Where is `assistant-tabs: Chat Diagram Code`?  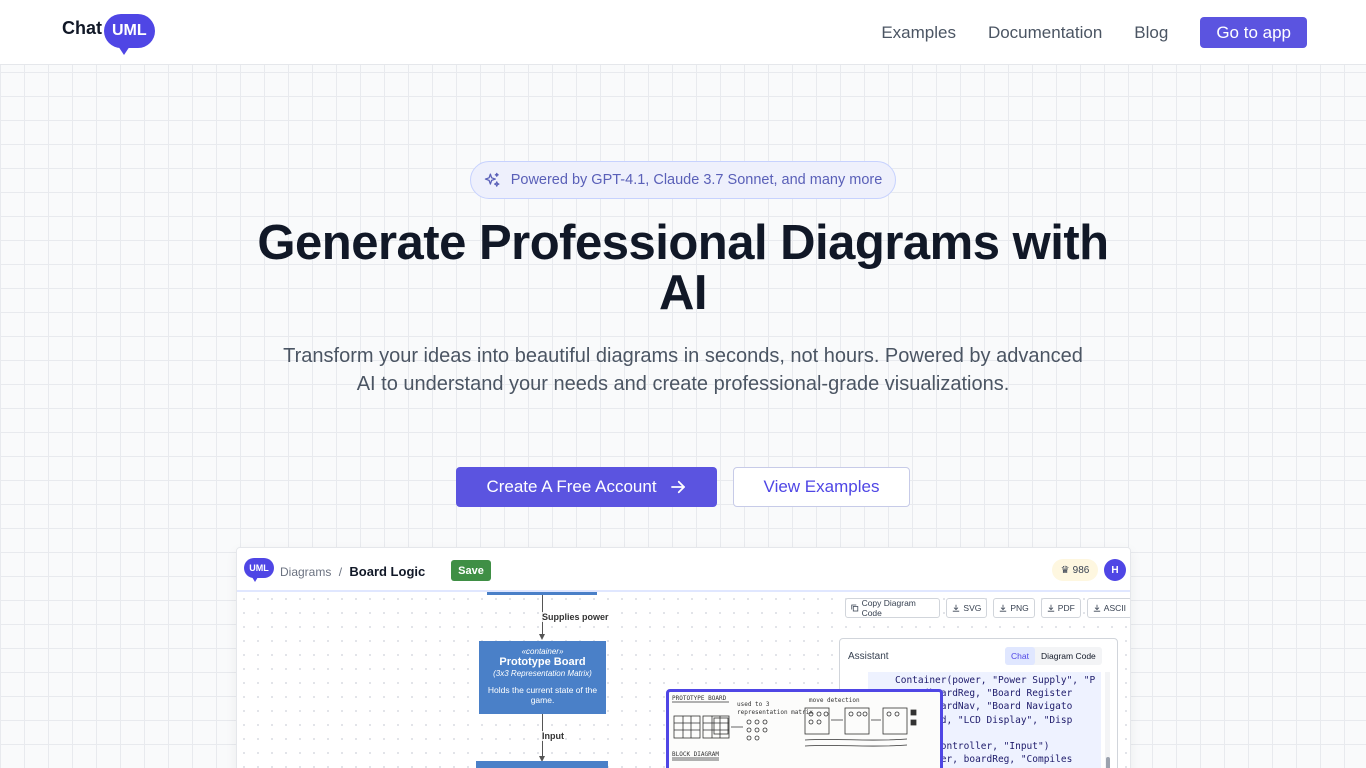
assistant-tabs: Chat Diagram Code is located at coordinates (1053, 656).